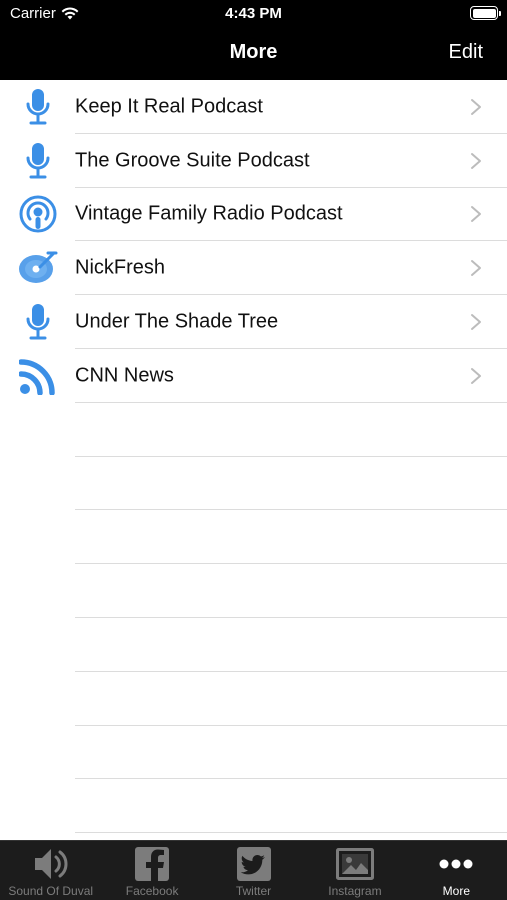 Image resolution: width=507 pixels, height=900 pixels. What do you see at coordinates (466, 52) in the screenshot?
I see `edit-button: Edit` at bounding box center [466, 52].